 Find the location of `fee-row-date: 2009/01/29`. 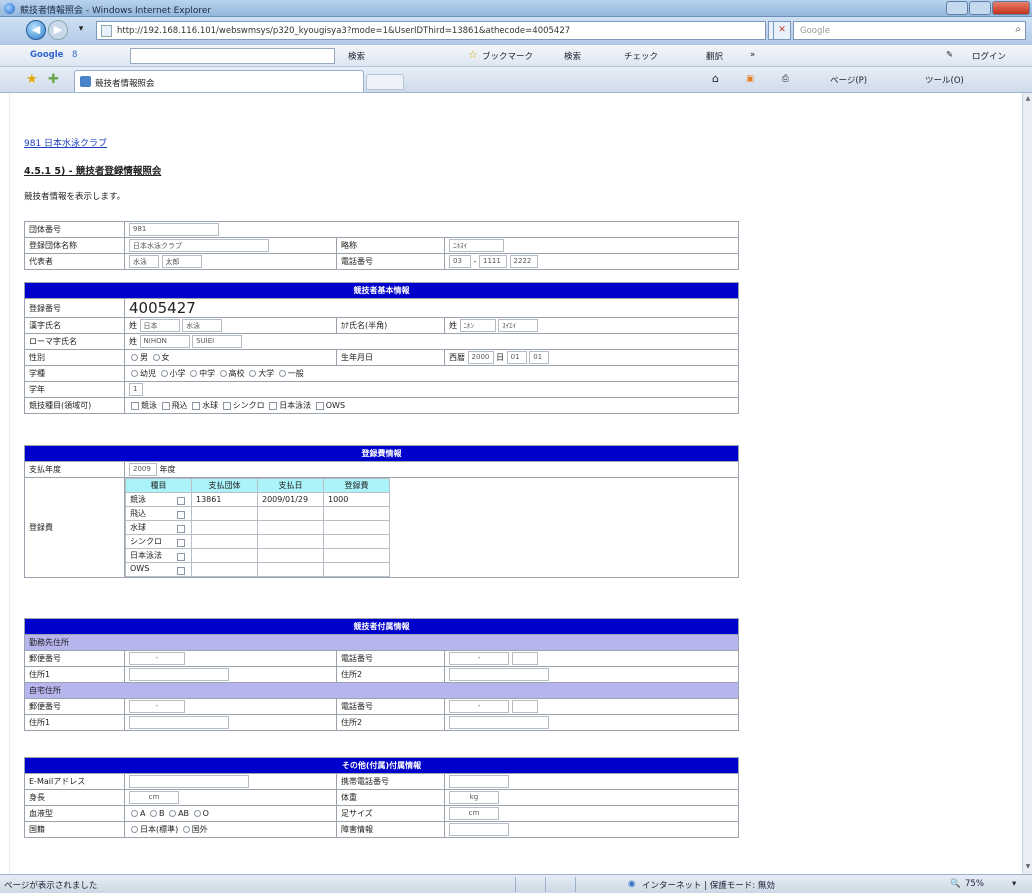

fee-row-date: 2009/01/29 is located at coordinates (290, 499).